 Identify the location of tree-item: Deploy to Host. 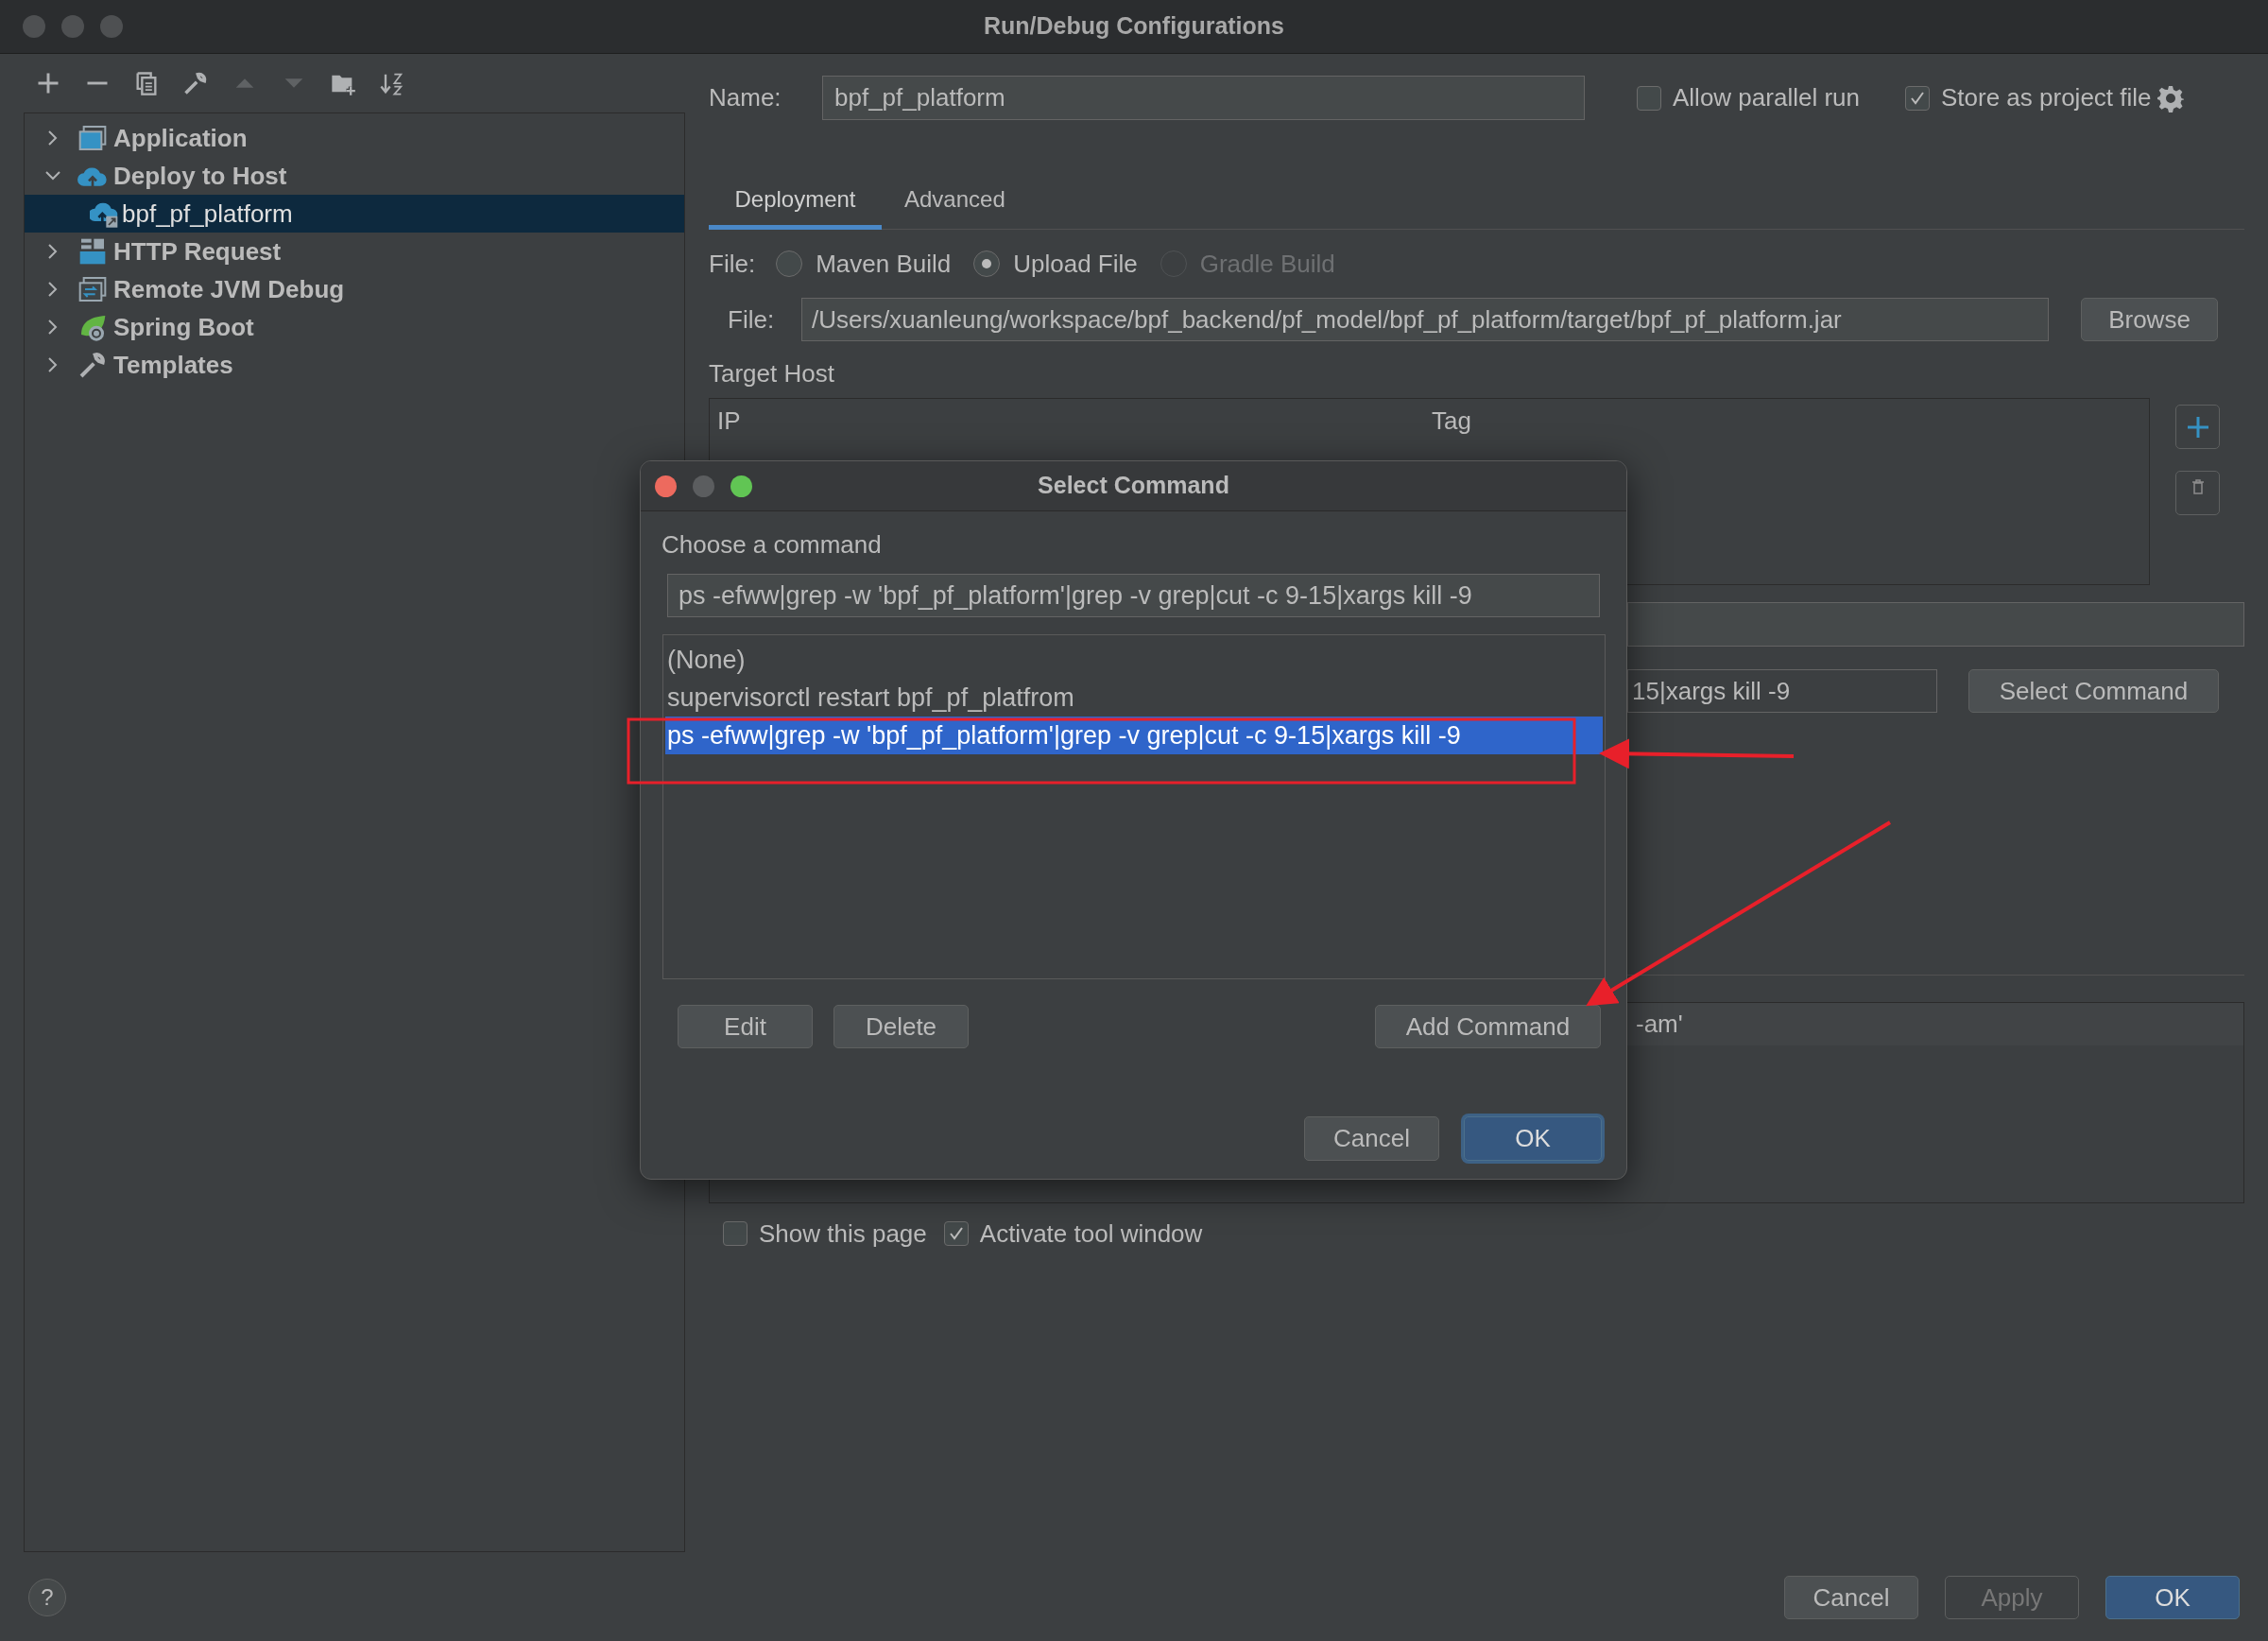
(354, 176).